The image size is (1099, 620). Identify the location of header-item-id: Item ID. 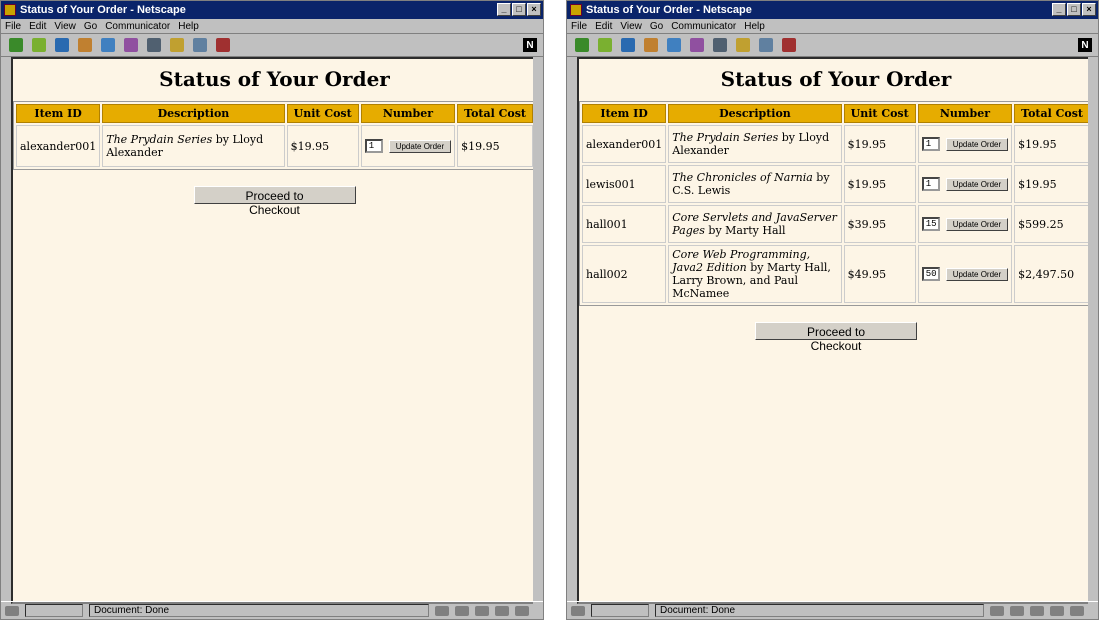
(624, 113).